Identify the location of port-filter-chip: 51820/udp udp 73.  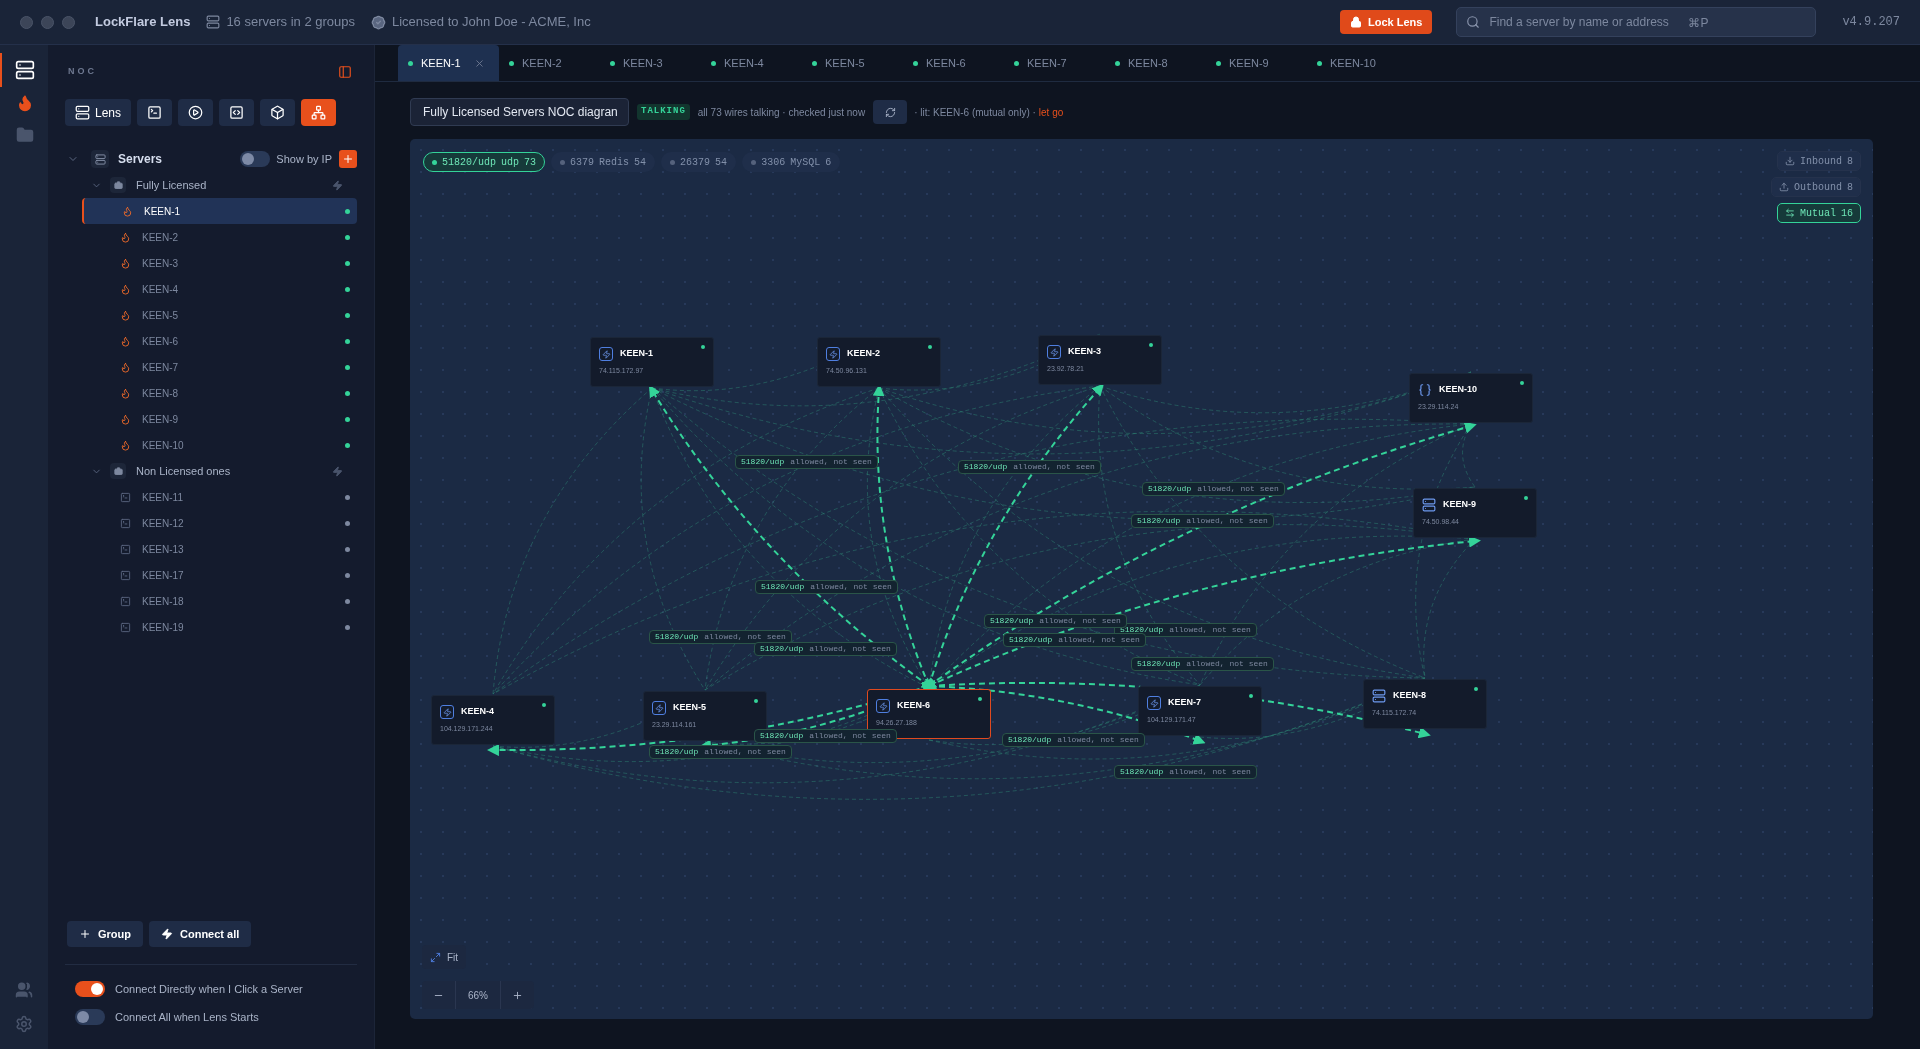
(484, 162).